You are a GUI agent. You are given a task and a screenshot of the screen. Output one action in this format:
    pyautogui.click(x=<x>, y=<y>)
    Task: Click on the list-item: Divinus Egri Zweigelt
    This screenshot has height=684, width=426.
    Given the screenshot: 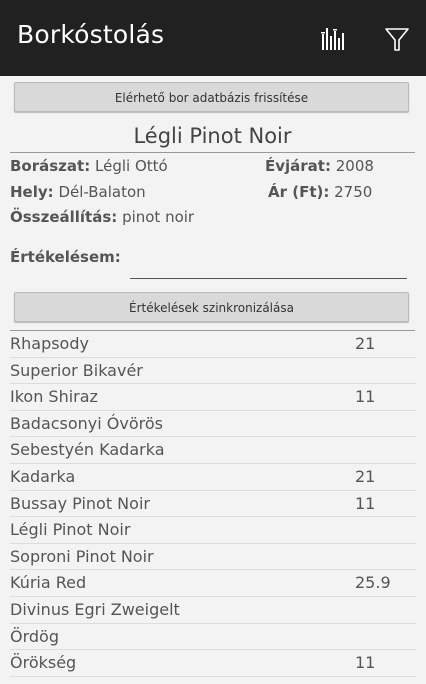 What is the action you would take?
    pyautogui.click(x=213, y=610)
    